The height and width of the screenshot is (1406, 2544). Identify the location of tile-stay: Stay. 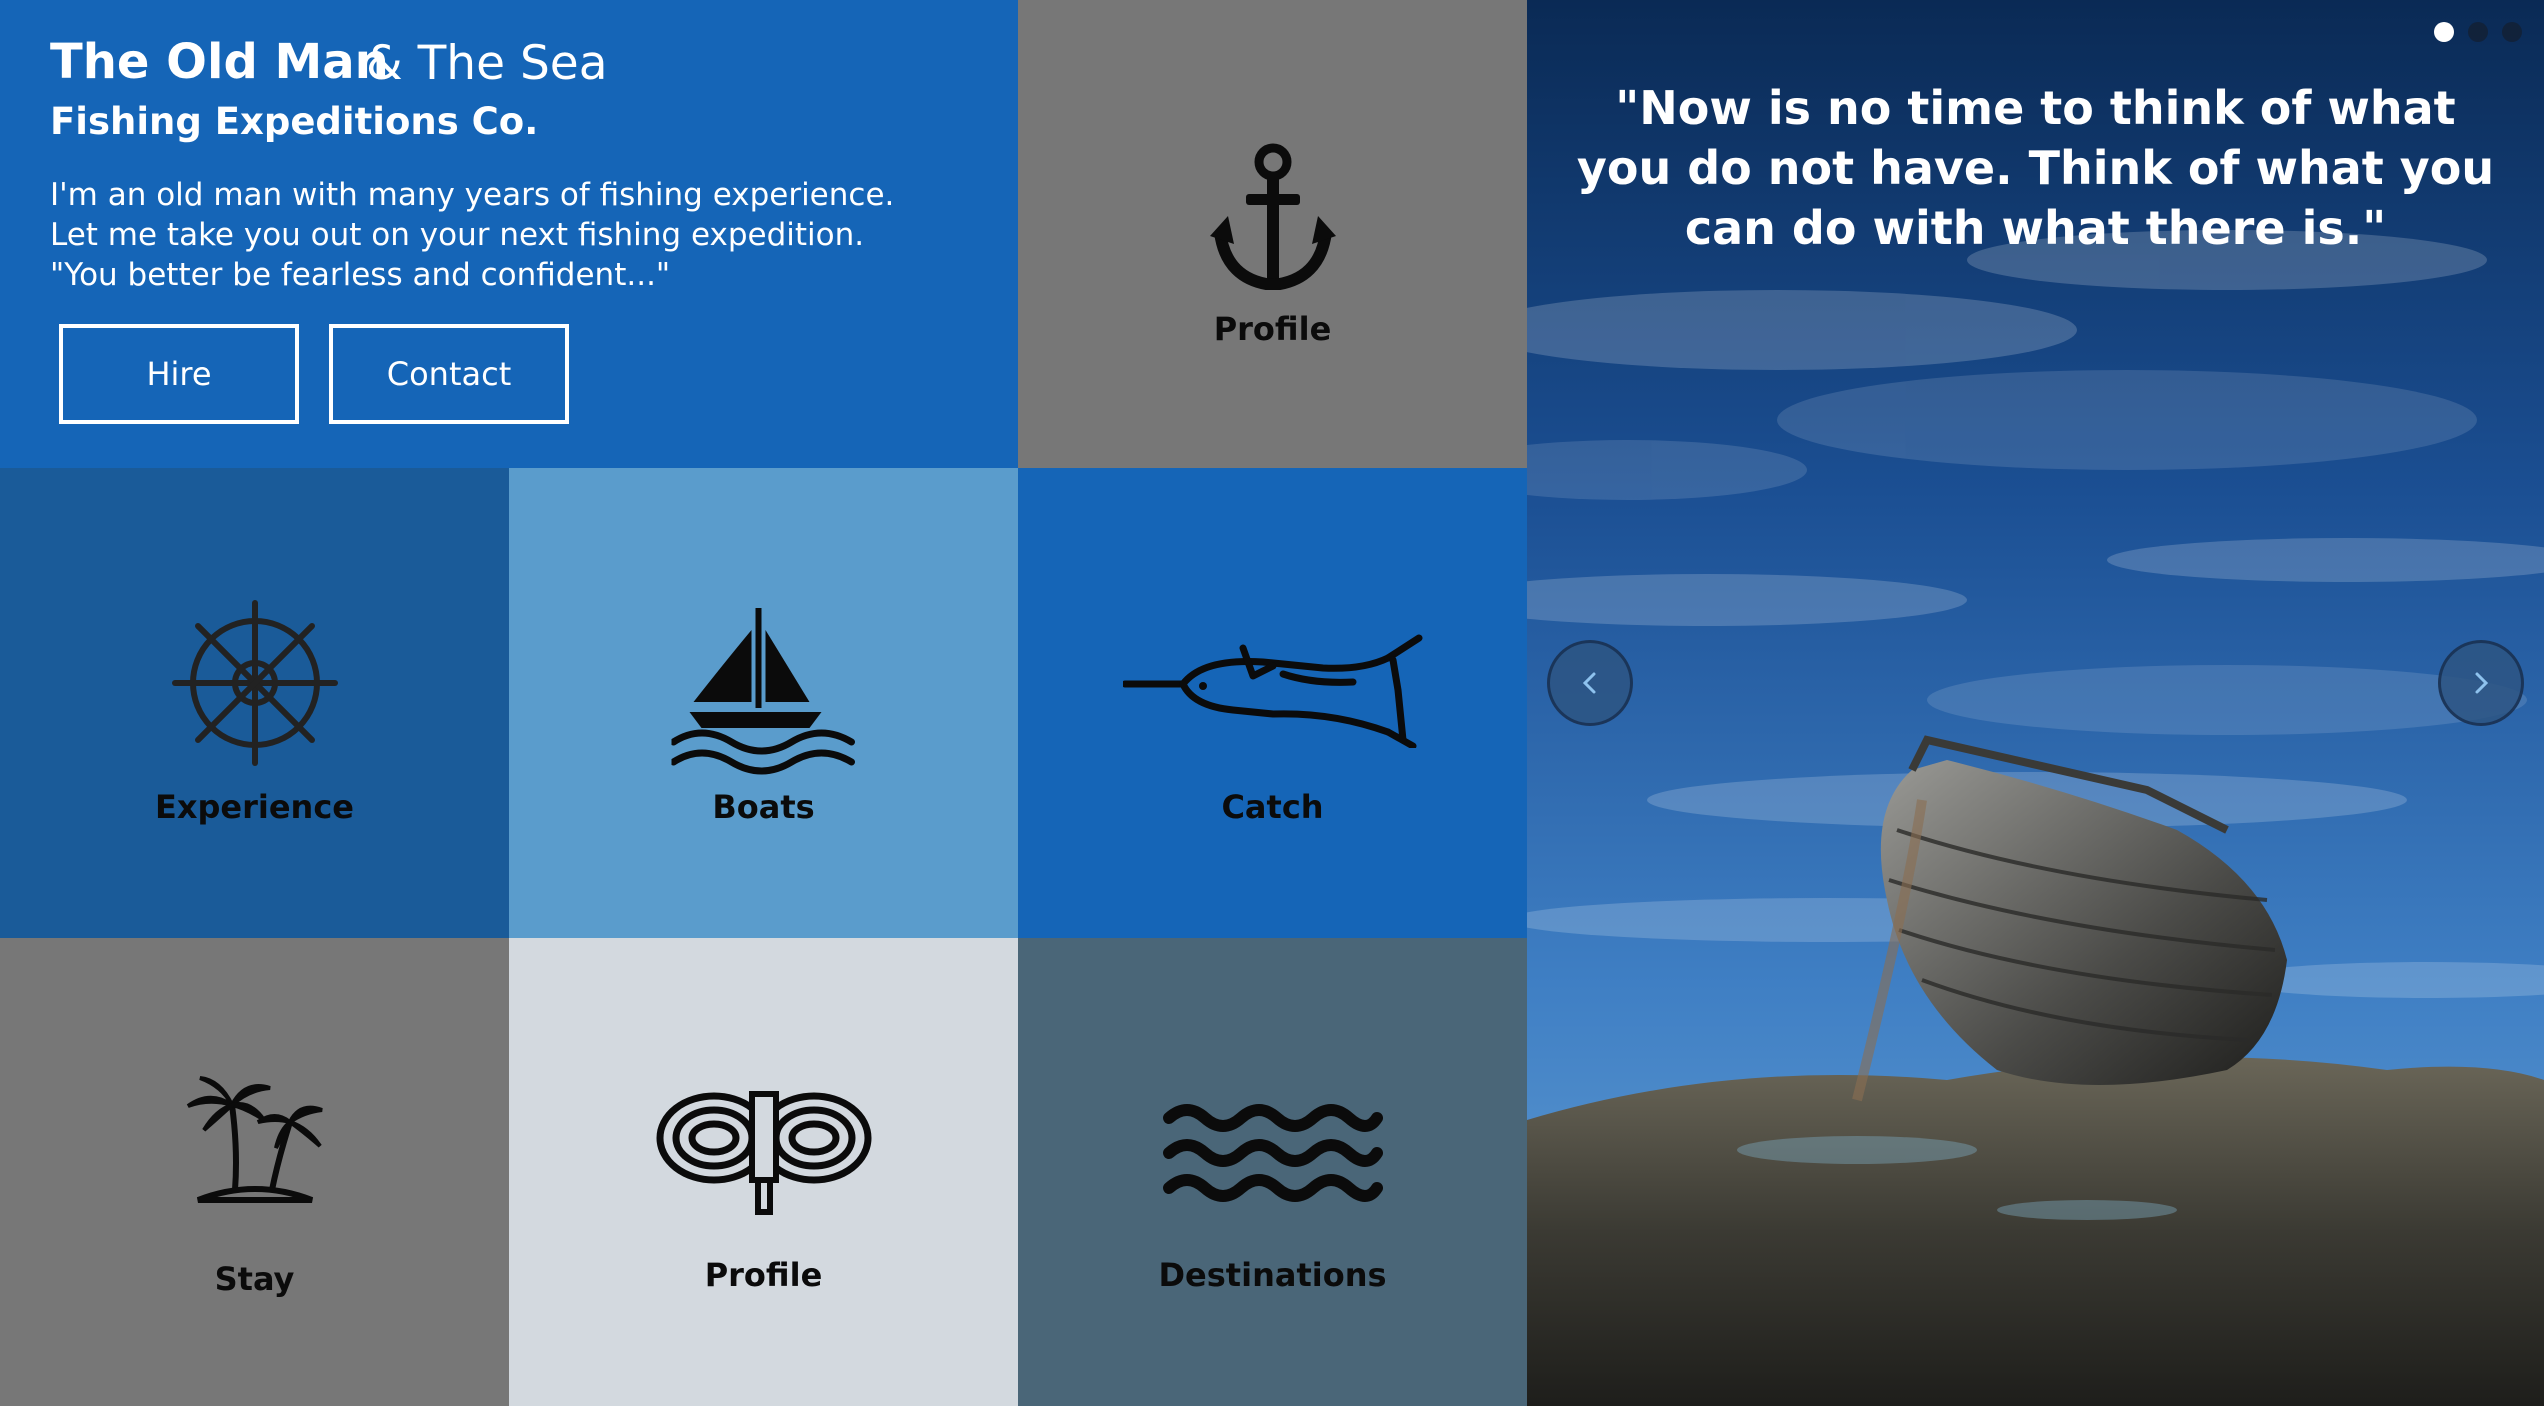
(254, 1172).